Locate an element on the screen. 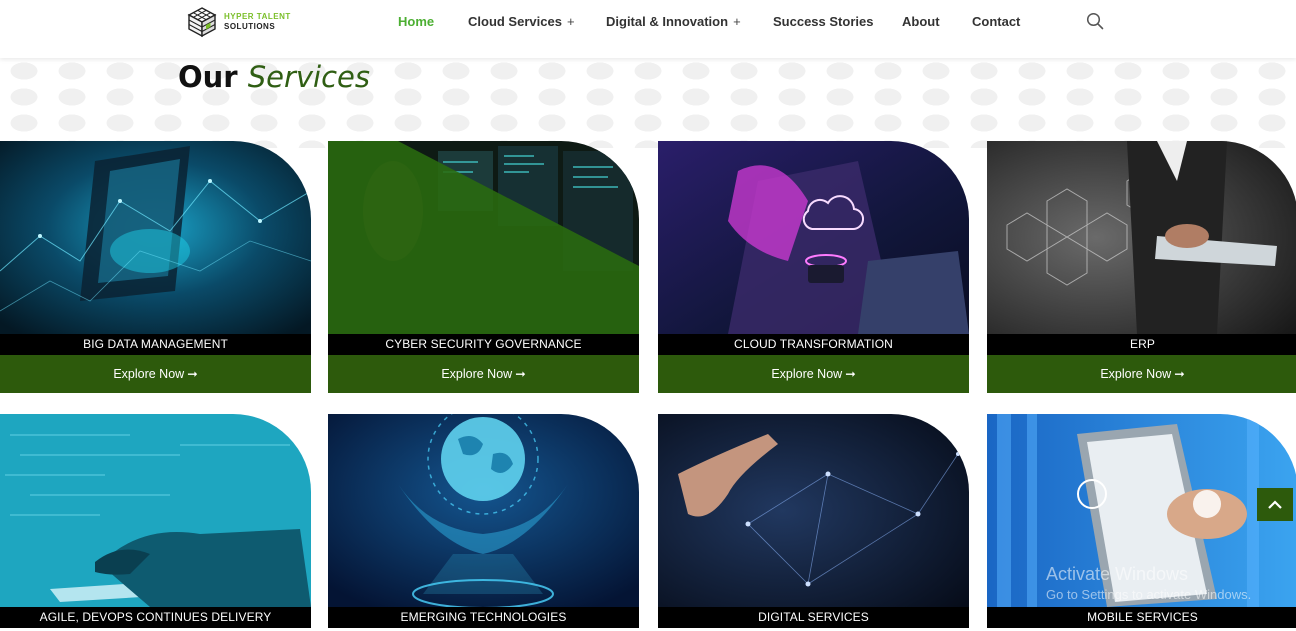 The height and width of the screenshot is (631, 1296). card-title: AGILE, DEVOPS CONTINUES DELIVERY is located at coordinates (155, 617).